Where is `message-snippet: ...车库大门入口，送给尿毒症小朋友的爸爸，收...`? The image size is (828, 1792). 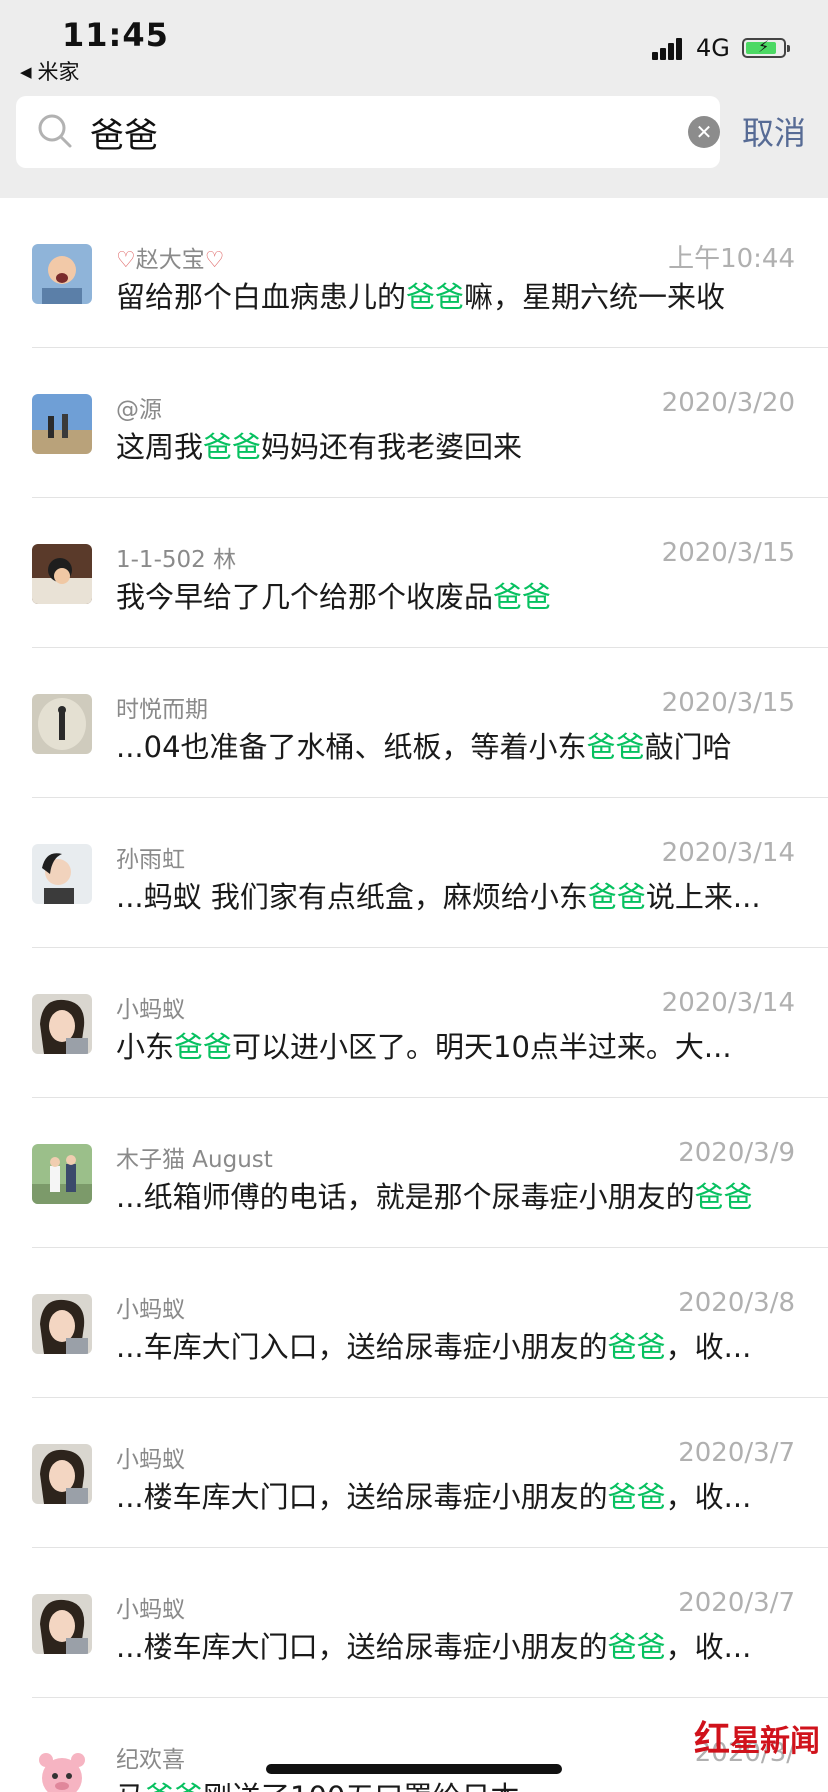
message-snippet: ...车库大门入口，送给尿毒症小朋友的爸爸，收... is located at coordinates (434, 1347).